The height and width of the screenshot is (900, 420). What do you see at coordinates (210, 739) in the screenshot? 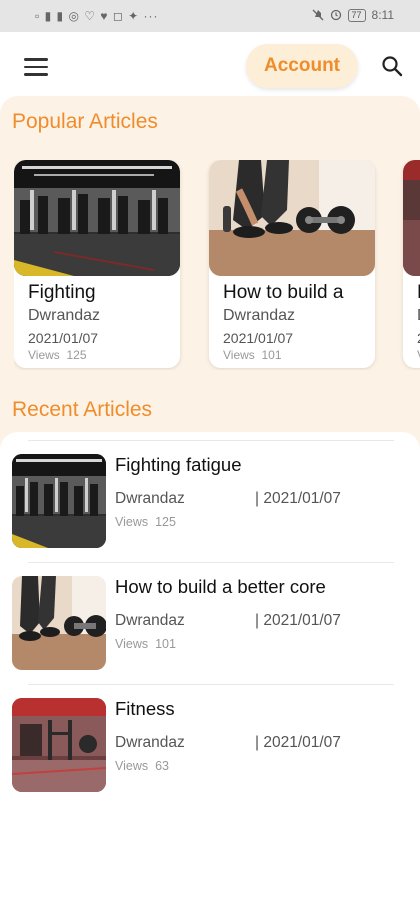
I see `recent-item-fitness: Fitness Dwrandaz | 2021/01/07 Views 63` at bounding box center [210, 739].